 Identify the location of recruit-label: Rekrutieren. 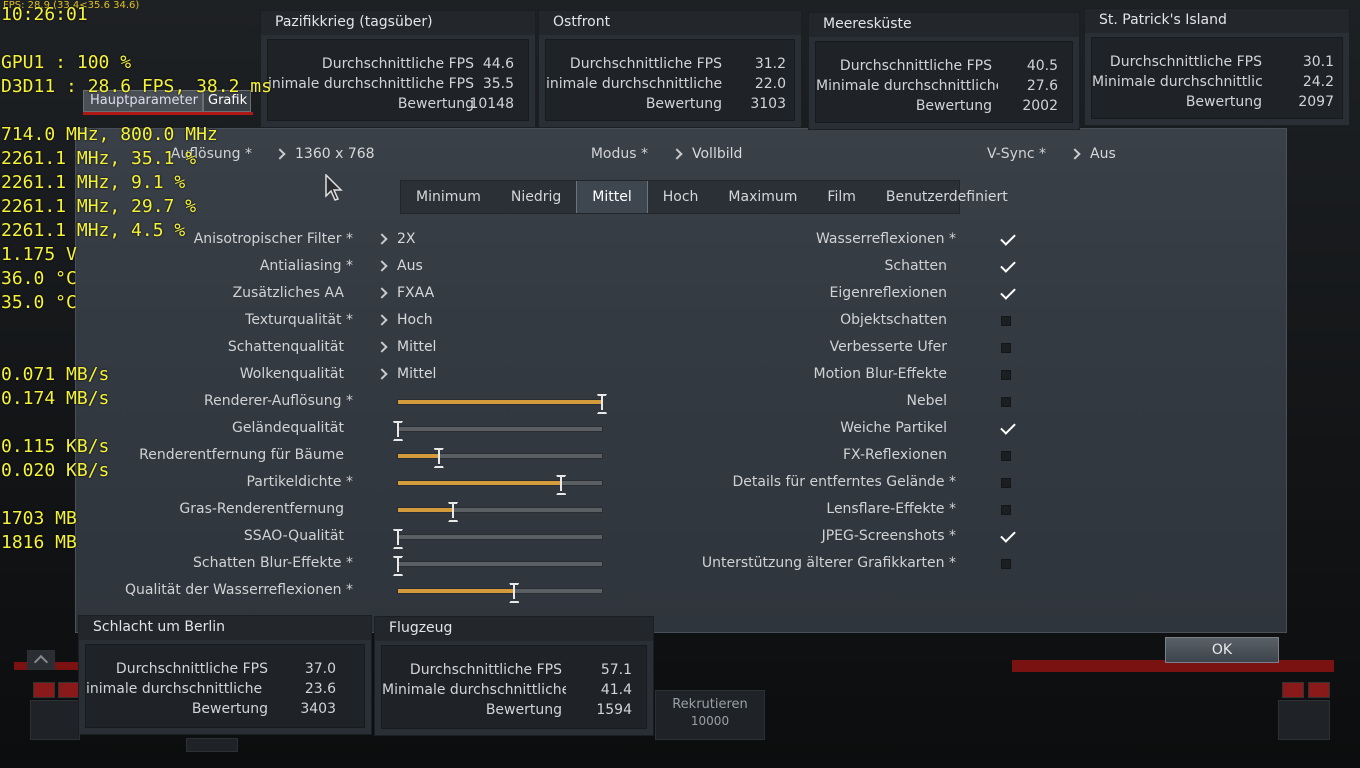
(710, 704).